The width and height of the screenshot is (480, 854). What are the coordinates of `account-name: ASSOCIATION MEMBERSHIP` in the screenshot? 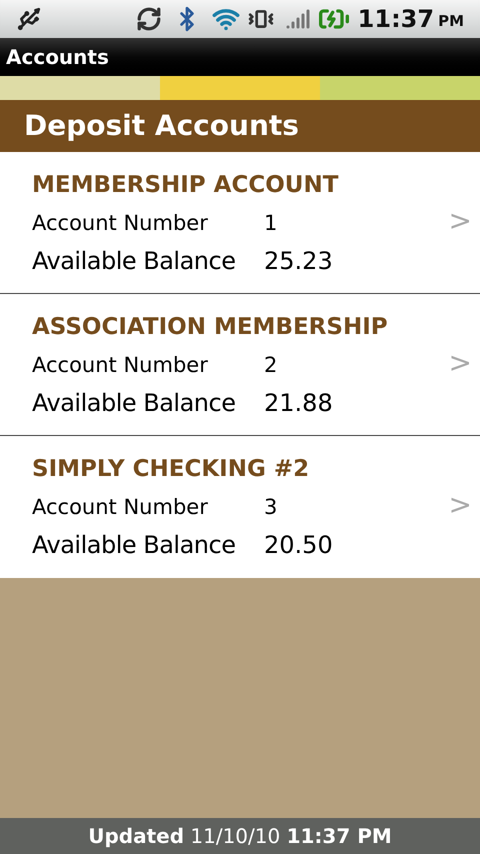 It's located at (210, 327).